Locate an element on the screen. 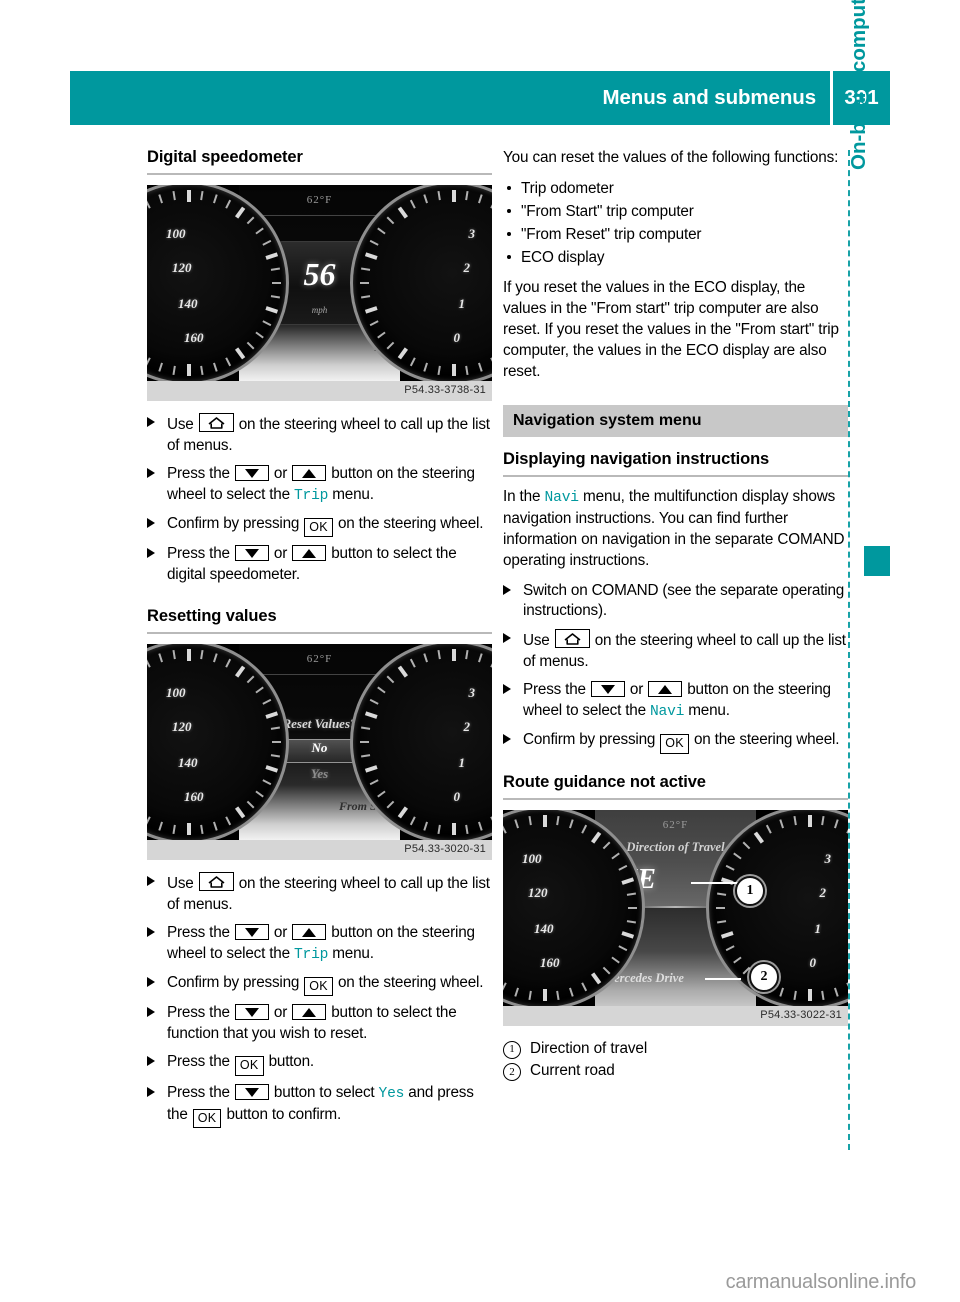 The image size is (960, 1302). heading-route-guidance-not-active: Route guidance not active is located at coordinates (604, 781).